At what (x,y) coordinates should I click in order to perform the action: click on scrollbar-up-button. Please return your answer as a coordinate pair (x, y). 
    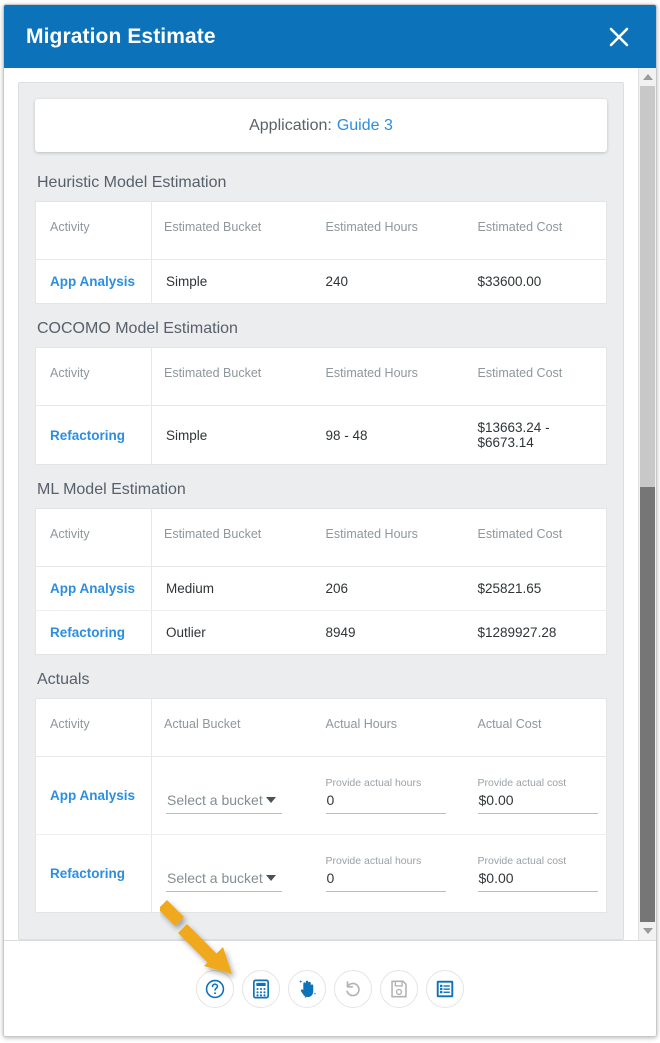
    Looking at the image, I should click on (647, 77).